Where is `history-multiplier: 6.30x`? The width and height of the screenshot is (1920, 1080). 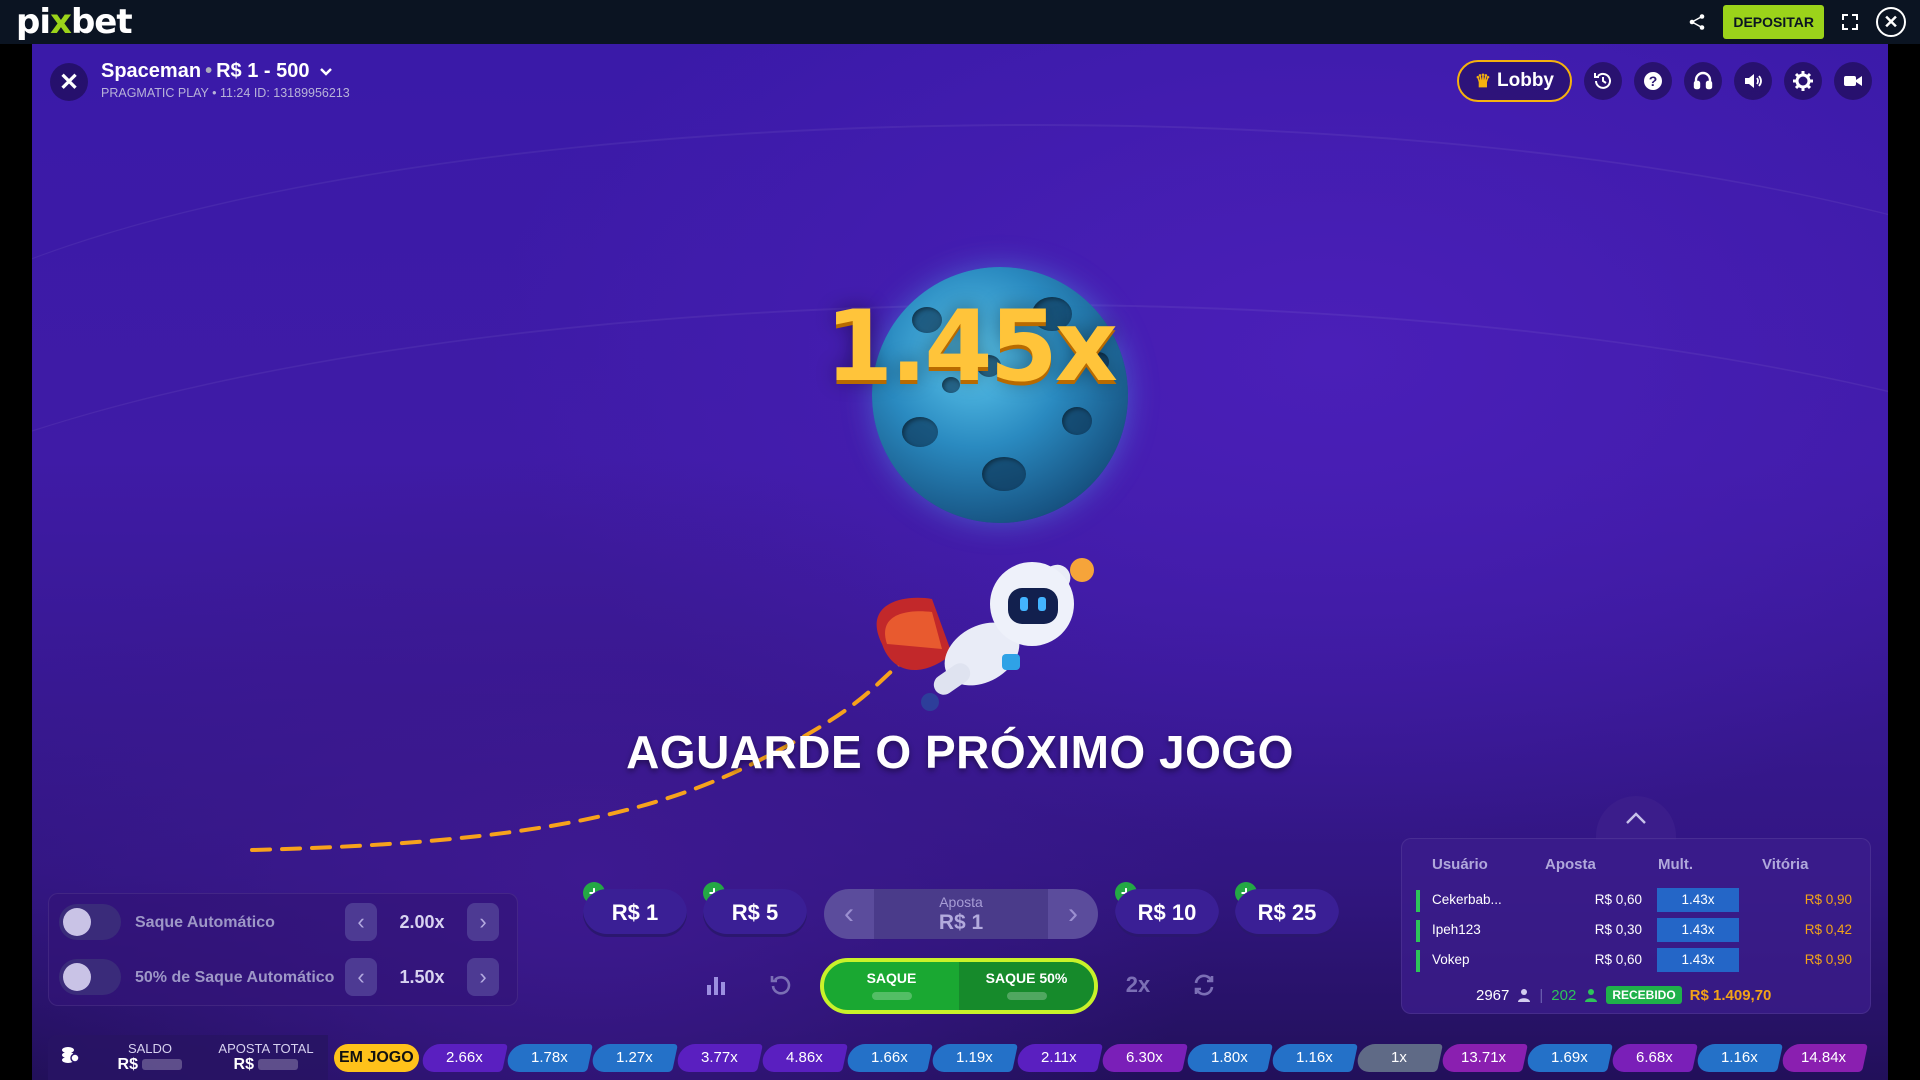
history-multiplier: 6.30x is located at coordinates (1143, 1057).